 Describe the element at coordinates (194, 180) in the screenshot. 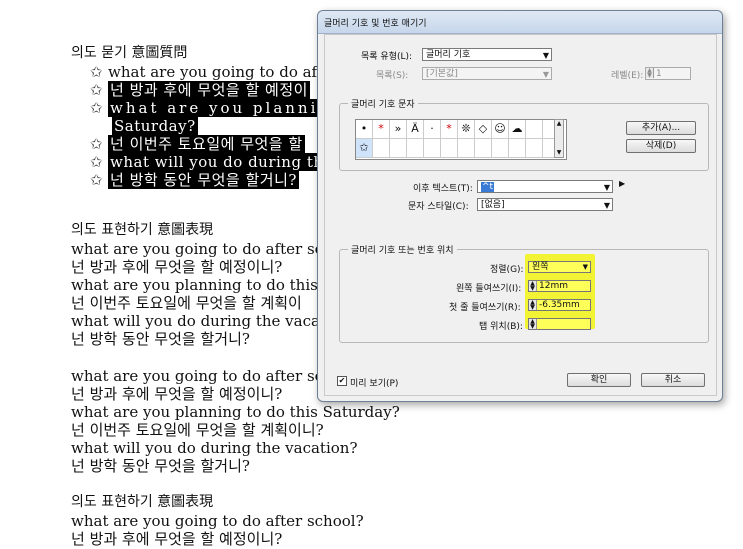

I see `bullet-item: ✩ 넌 방학 동안 무엇을 할거니?` at that location.